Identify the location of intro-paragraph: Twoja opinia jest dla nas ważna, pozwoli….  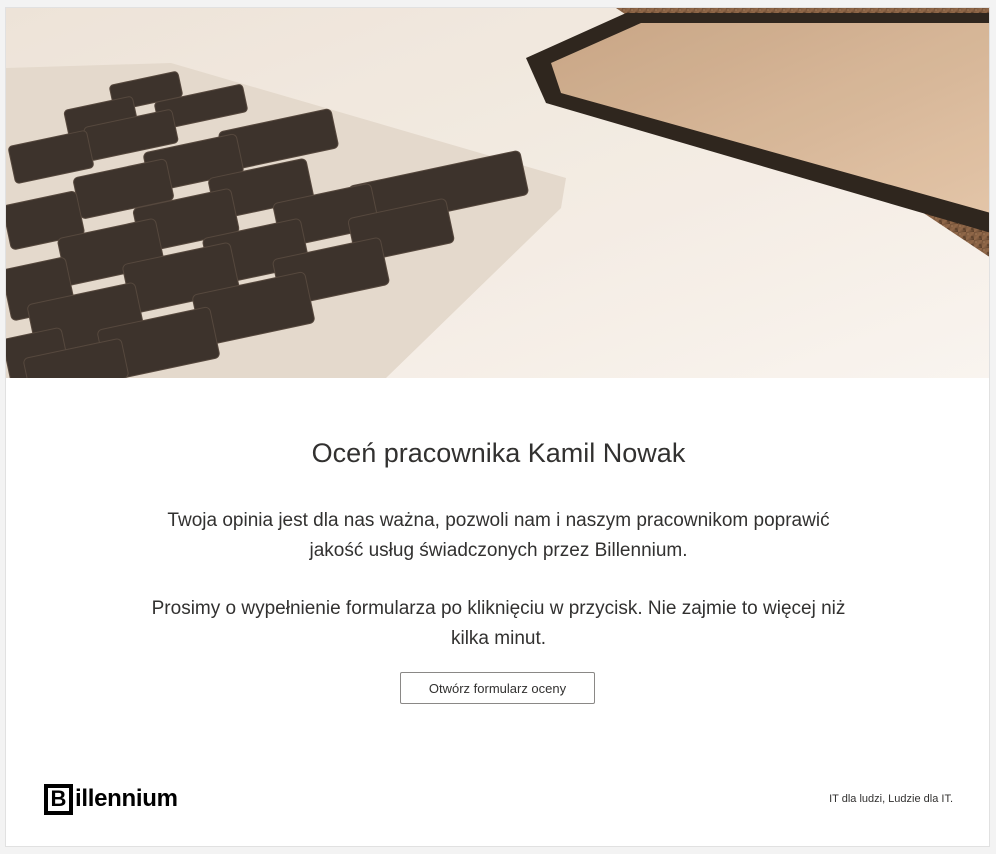
(498, 535).